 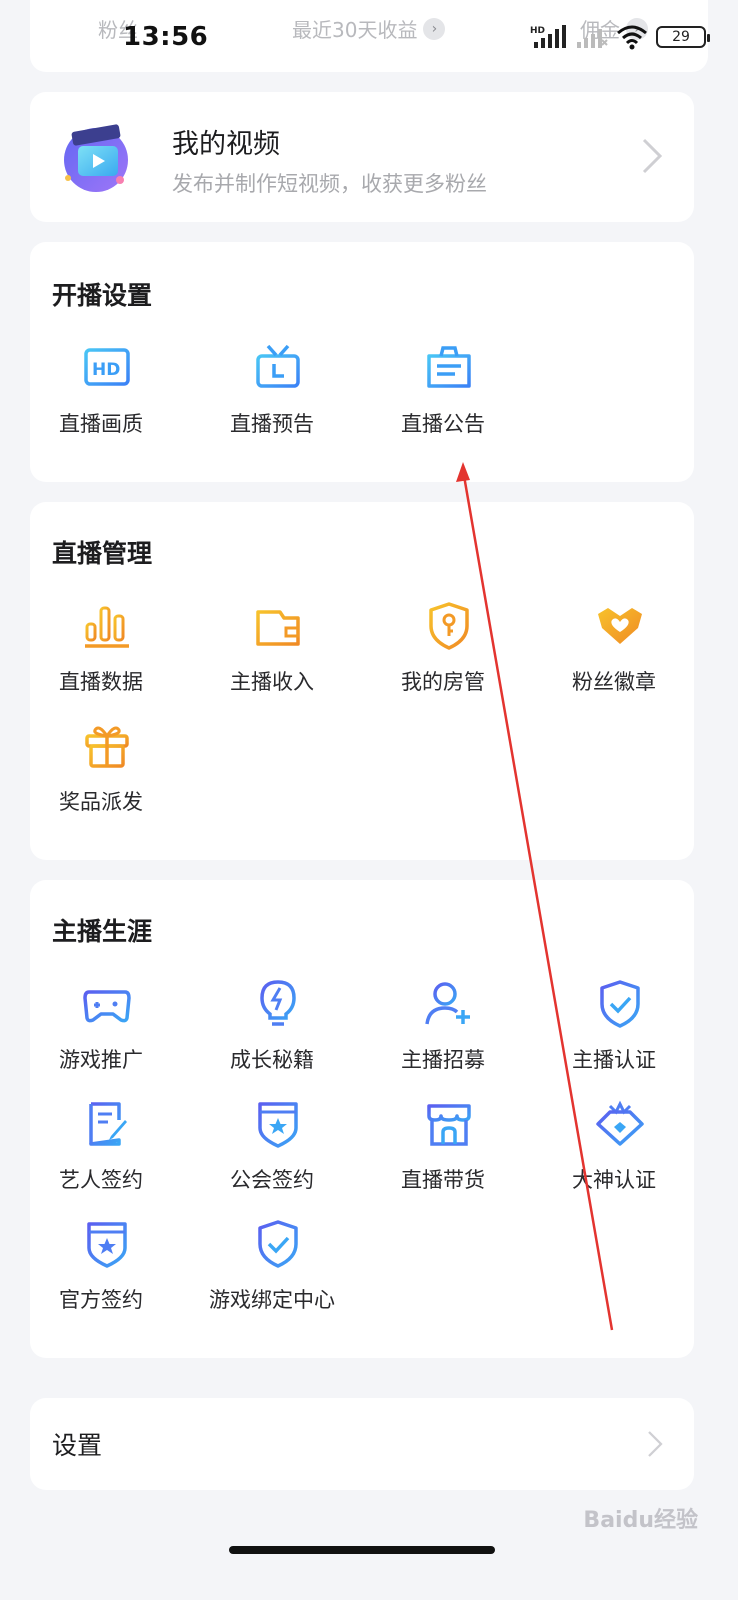 What do you see at coordinates (107, 1006) in the screenshot?
I see `gamepad-icon` at bounding box center [107, 1006].